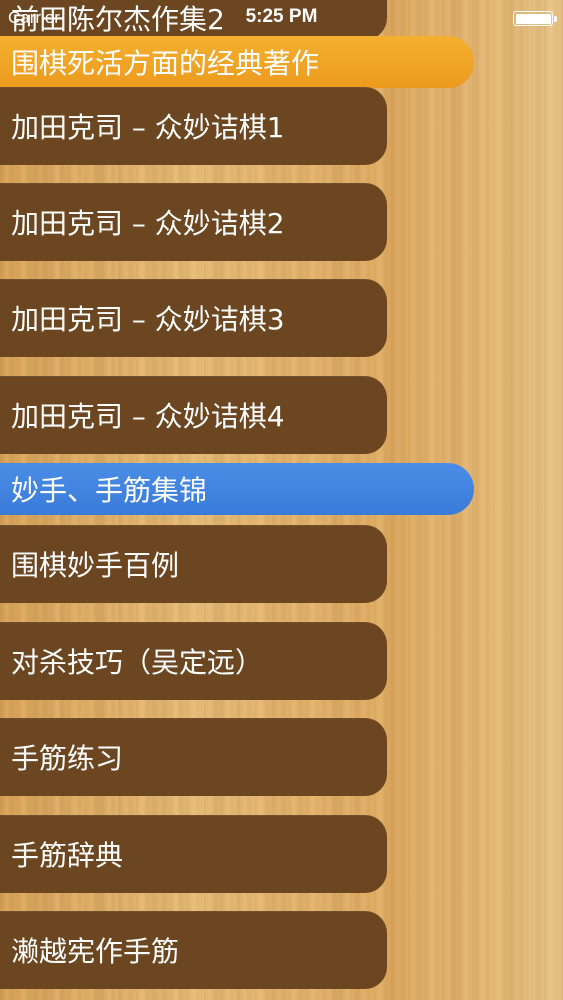  Describe the element at coordinates (193, 564) in the screenshot. I see `list-item-100-brilliant-moves: 围棋妙手百例` at that location.